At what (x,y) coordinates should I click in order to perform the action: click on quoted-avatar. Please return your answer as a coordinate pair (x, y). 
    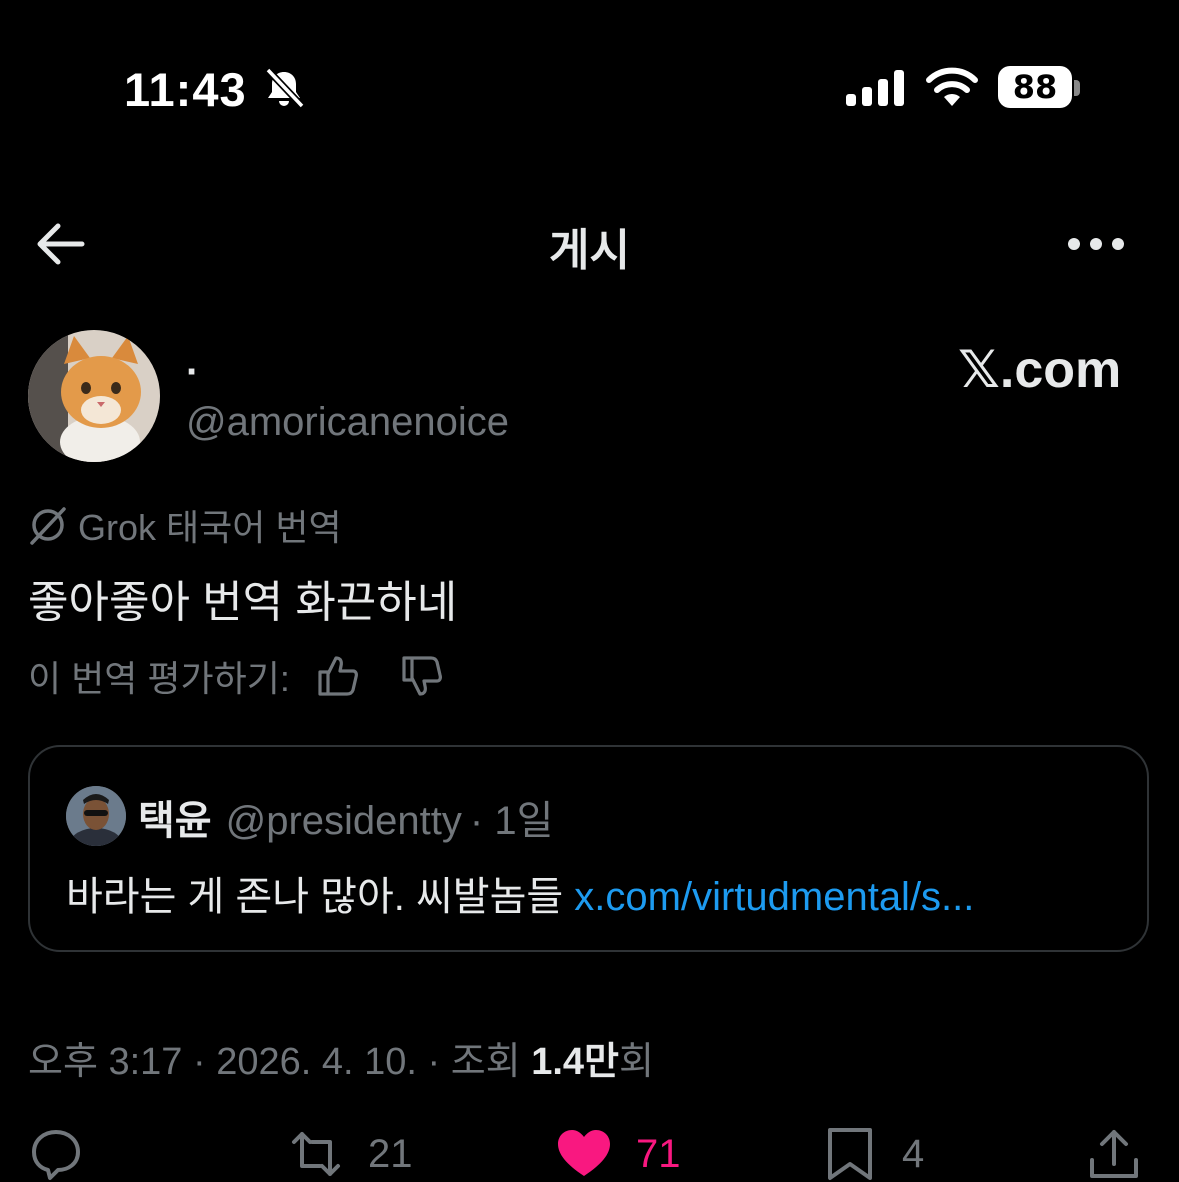
    Looking at the image, I should click on (96, 816).